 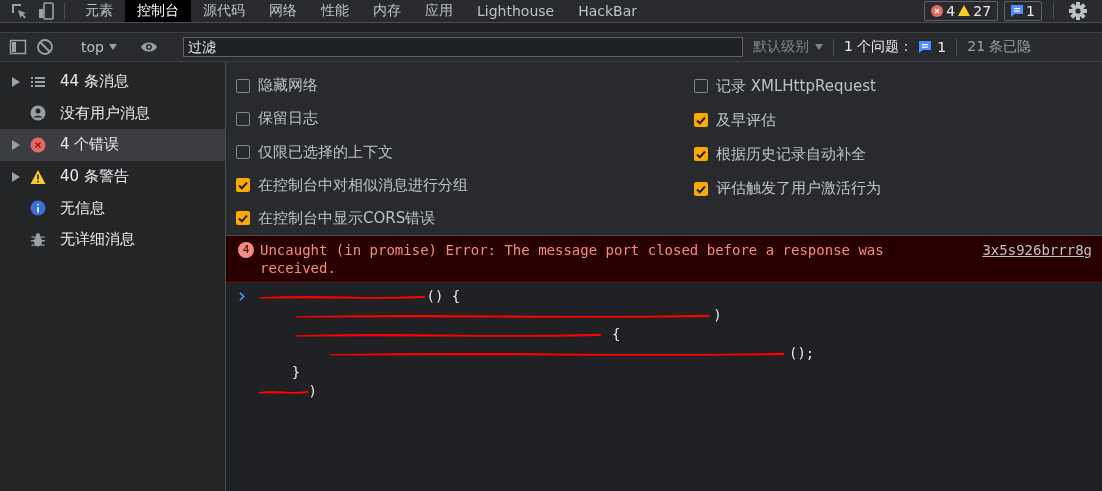 I want to click on setting-option: 在控制台中对相似消息进行分组, so click(x=435, y=185).